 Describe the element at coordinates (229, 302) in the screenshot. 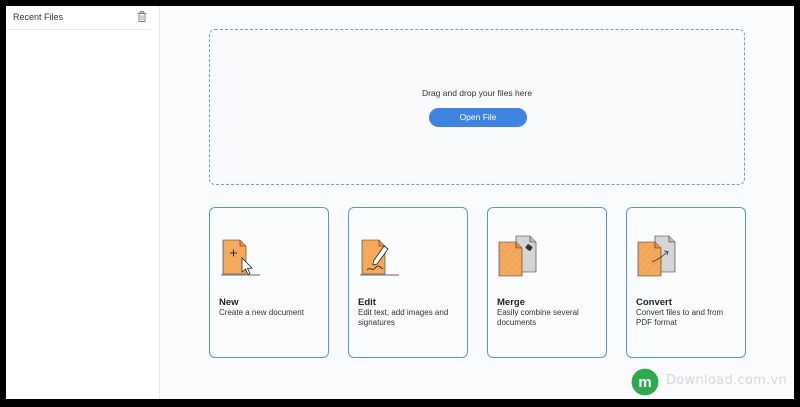

I see `new-card-title: New` at that location.